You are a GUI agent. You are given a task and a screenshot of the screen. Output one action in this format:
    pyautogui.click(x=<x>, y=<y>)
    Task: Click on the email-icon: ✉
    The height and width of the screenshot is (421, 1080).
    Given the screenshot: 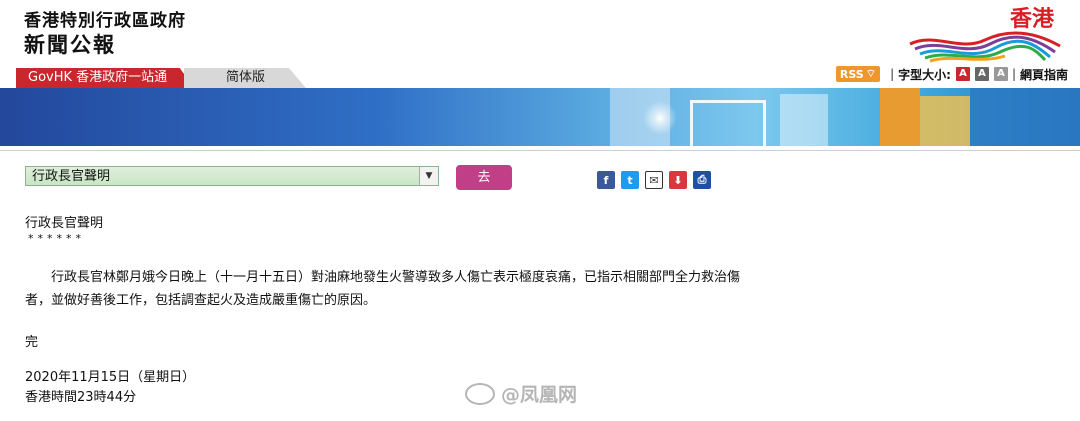 What is the action you would take?
    pyautogui.click(x=654, y=180)
    